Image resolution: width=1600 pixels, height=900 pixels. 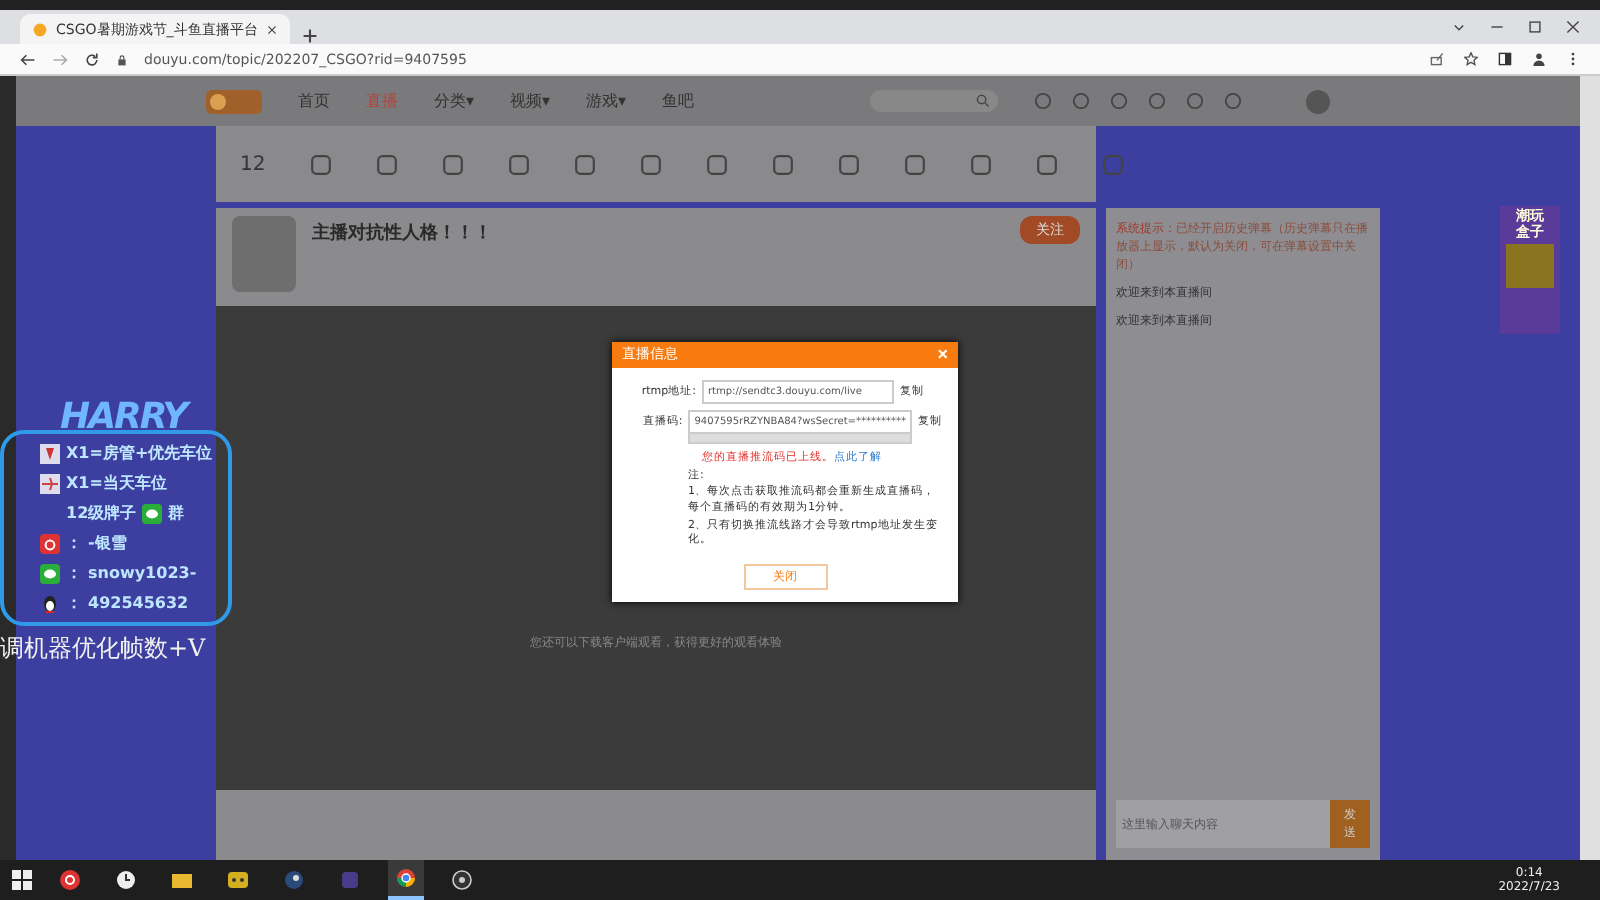 What do you see at coordinates (138, 603) in the screenshot?
I see `info-text: 492545632` at bounding box center [138, 603].